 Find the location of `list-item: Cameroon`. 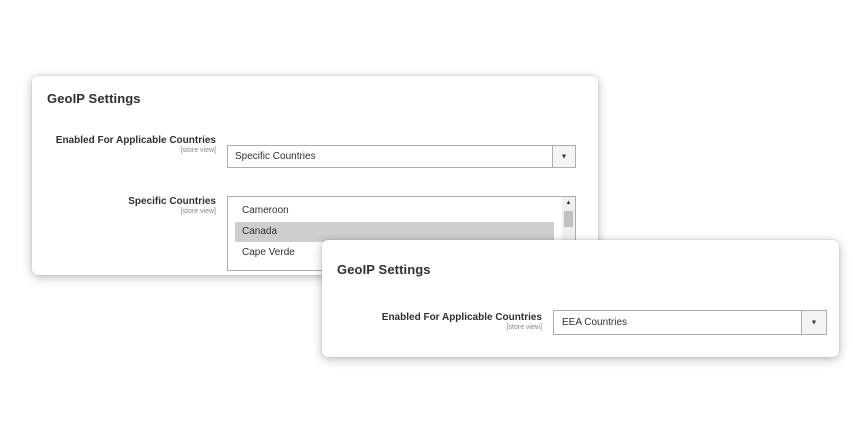

list-item: Cameroon is located at coordinates (394, 211).